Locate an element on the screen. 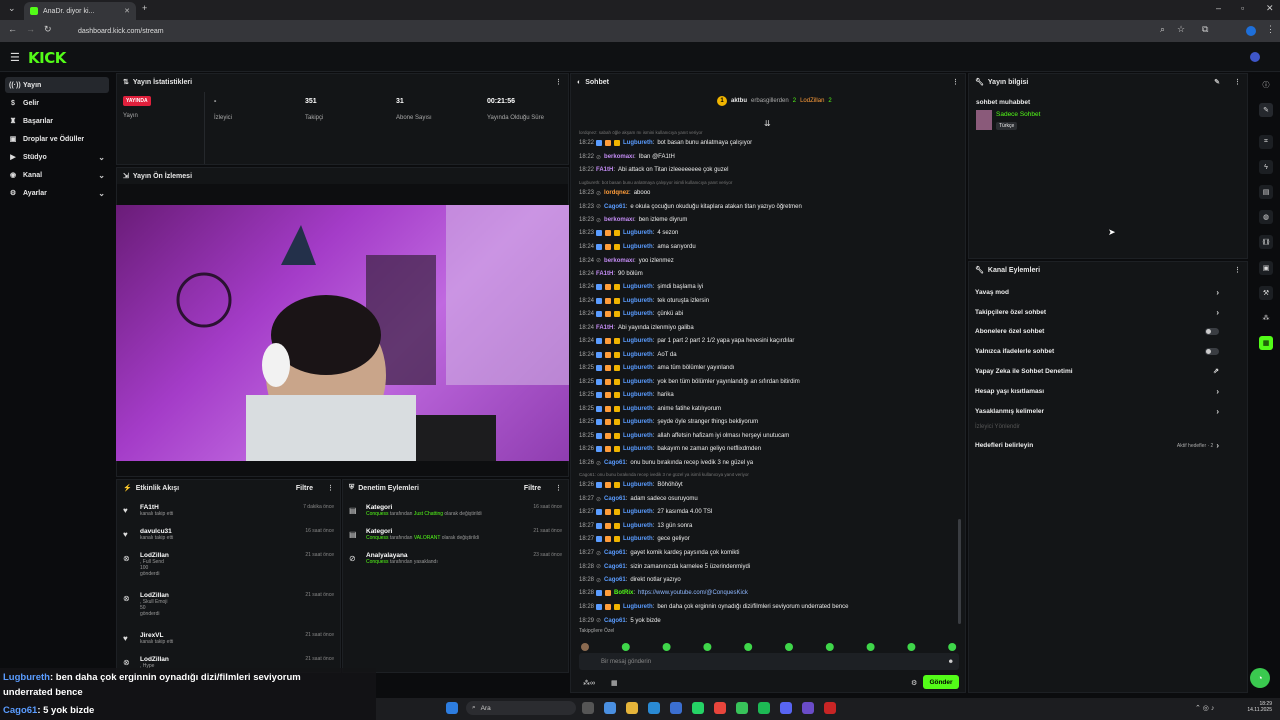  support-chat-icon: ◔ is located at coordinates (1260, 678).